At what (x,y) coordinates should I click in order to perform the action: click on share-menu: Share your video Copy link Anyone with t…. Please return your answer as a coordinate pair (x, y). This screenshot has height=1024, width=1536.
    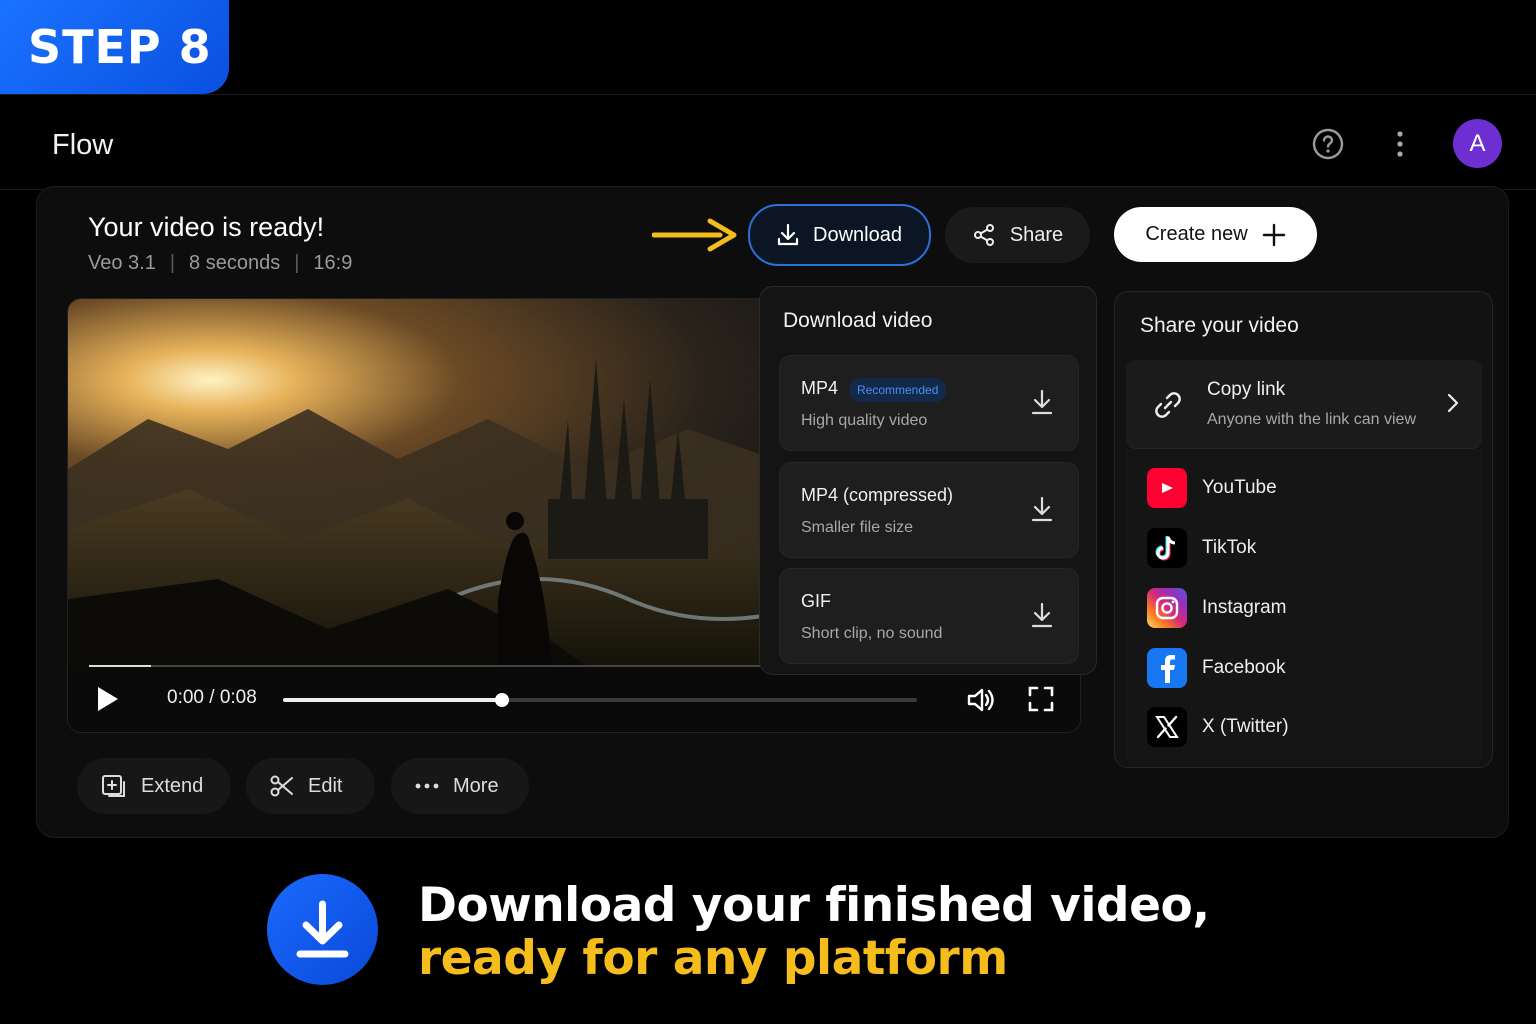
    Looking at the image, I should click on (1303, 529).